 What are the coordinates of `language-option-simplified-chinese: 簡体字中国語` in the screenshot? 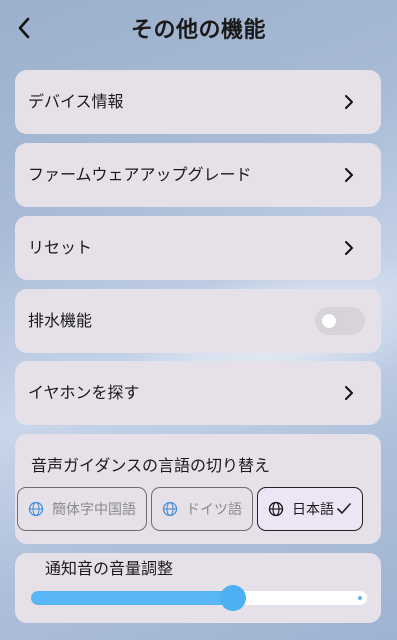 It's located at (82, 509).